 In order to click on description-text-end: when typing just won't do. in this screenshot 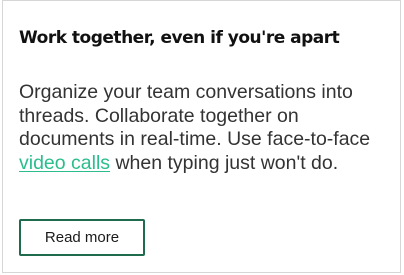, I will do `click(224, 162)`.